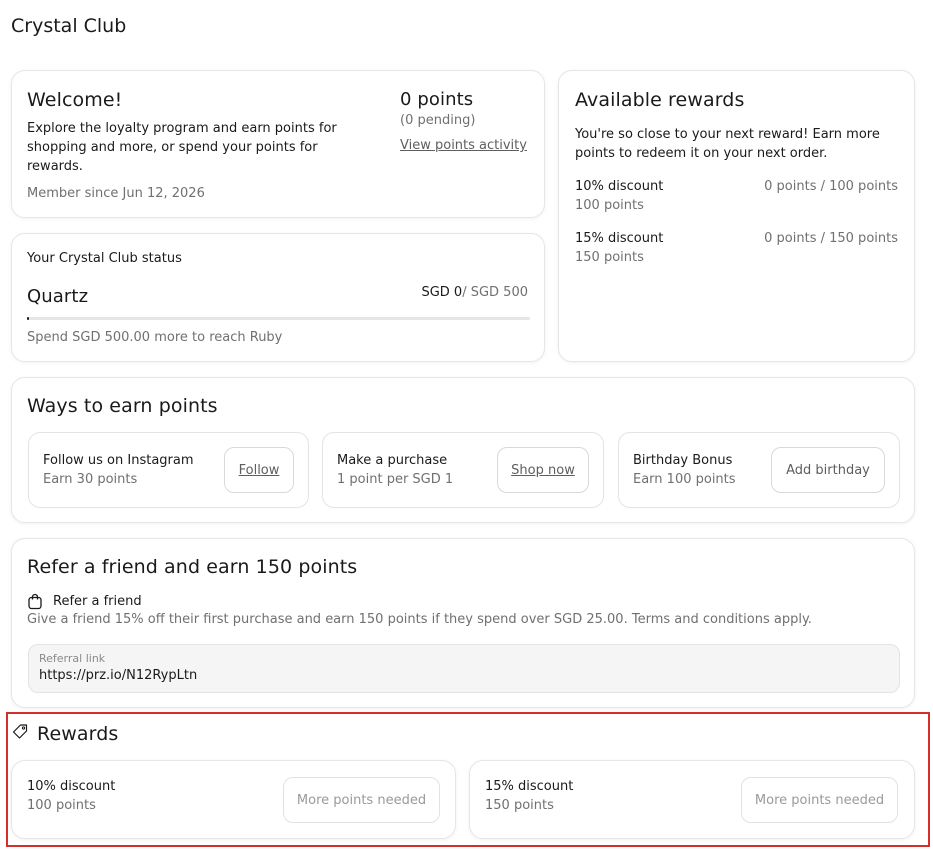 The image size is (933, 850). What do you see at coordinates (660, 100) in the screenshot?
I see `available-rewards-title: Available rewards` at bounding box center [660, 100].